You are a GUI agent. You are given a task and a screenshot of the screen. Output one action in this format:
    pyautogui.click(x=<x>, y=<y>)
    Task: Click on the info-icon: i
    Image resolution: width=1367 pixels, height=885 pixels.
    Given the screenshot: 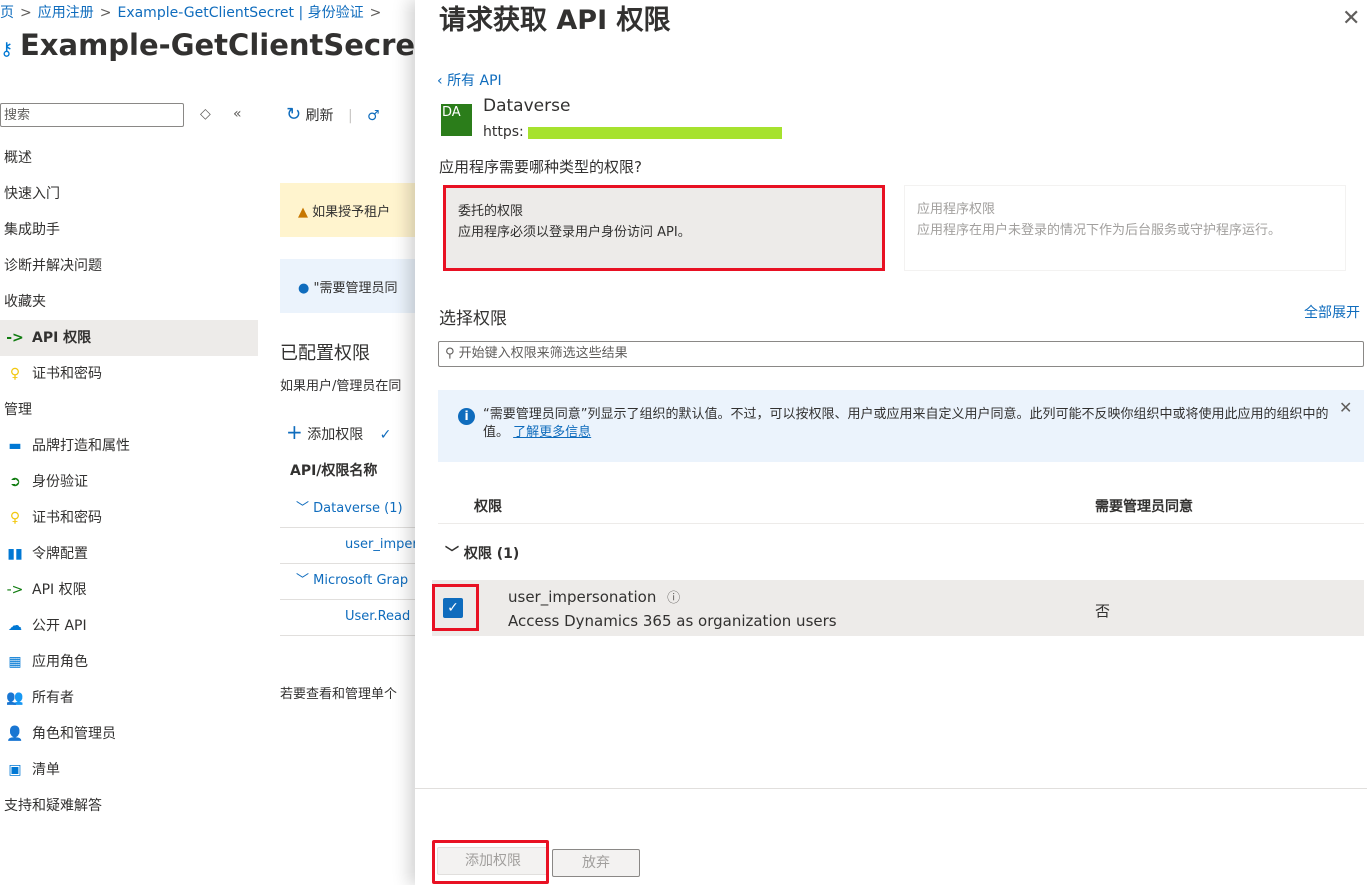 What is the action you would take?
    pyautogui.click(x=466, y=416)
    